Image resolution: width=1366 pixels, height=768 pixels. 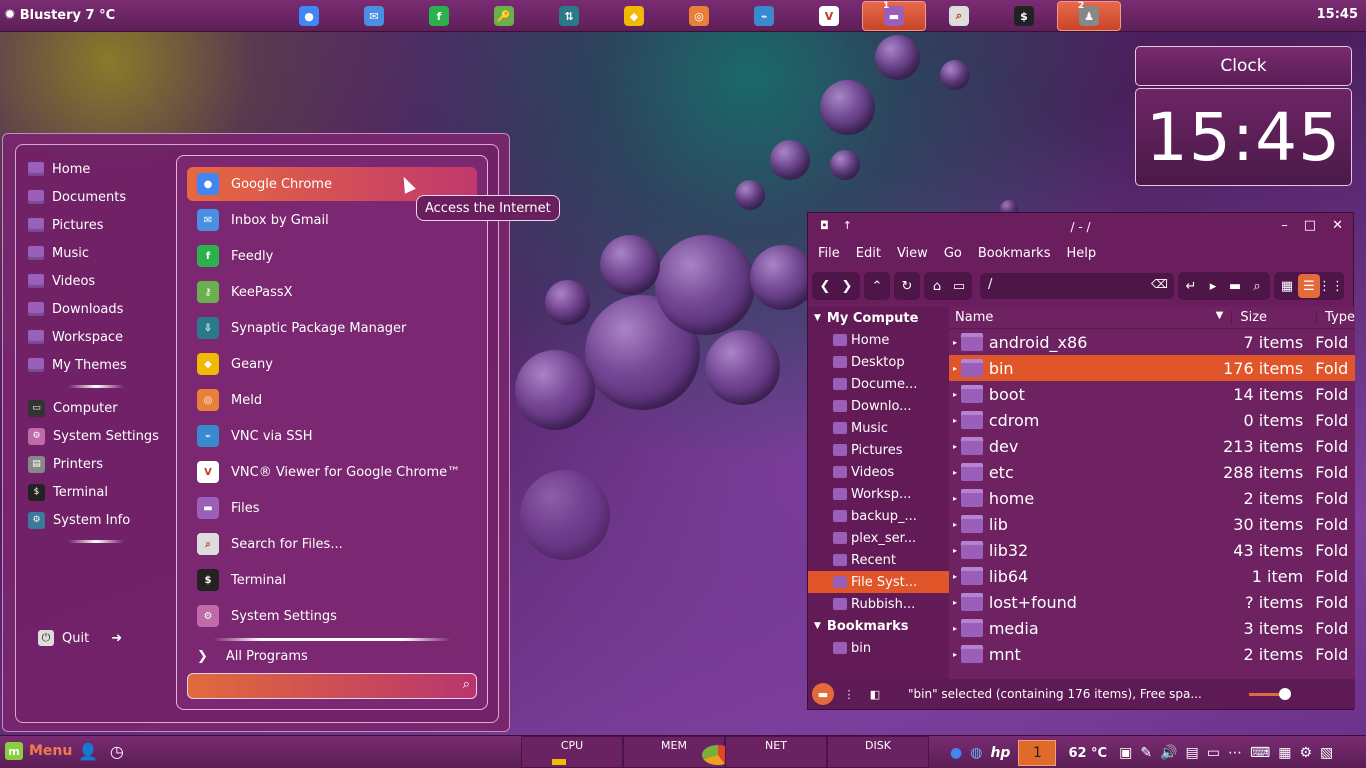 I want to click on app-item: ⚷ KeePassX, so click(x=332, y=292).